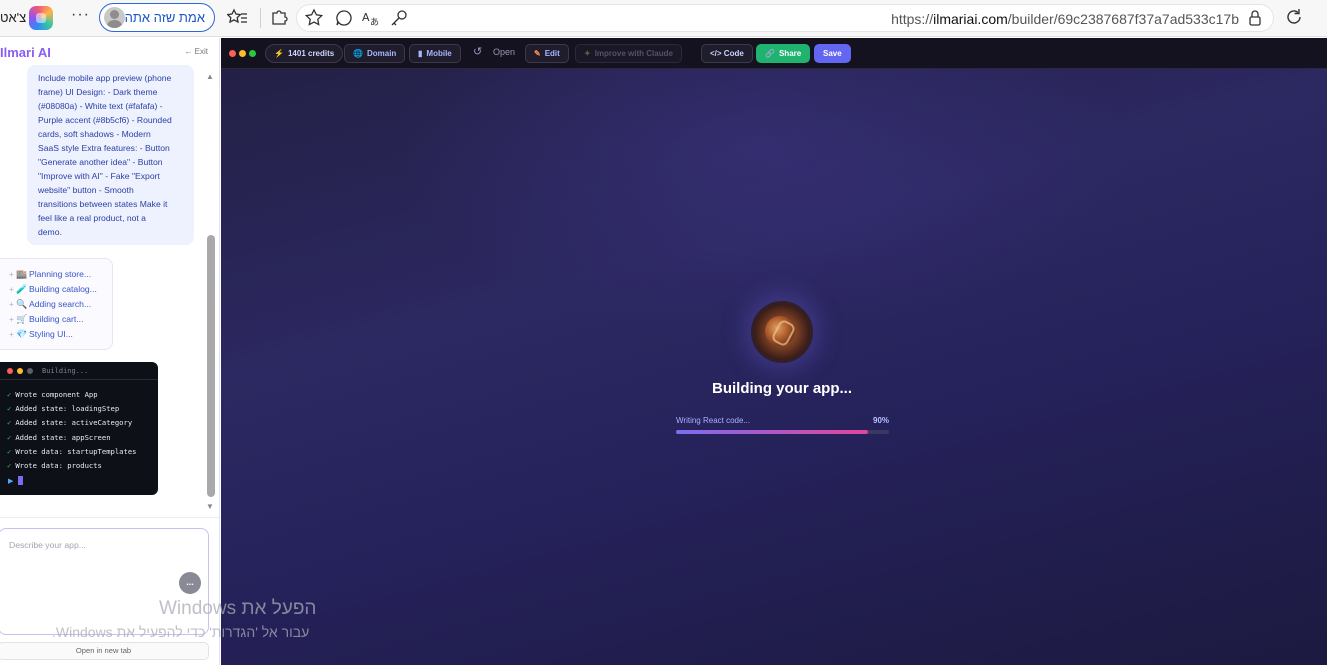 The width and height of the screenshot is (1327, 665). What do you see at coordinates (22, 304) in the screenshot?
I see `step-emoji-icon: 🔍` at bounding box center [22, 304].